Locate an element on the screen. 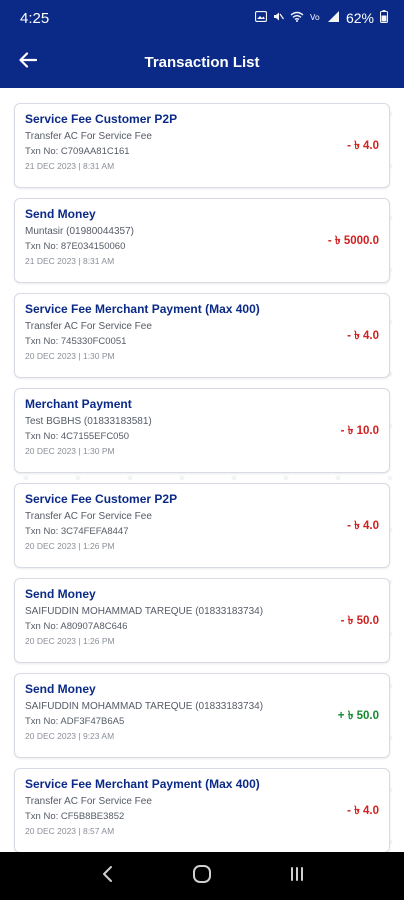 The width and height of the screenshot is (404, 900). battery-icon is located at coordinates (384, 18).